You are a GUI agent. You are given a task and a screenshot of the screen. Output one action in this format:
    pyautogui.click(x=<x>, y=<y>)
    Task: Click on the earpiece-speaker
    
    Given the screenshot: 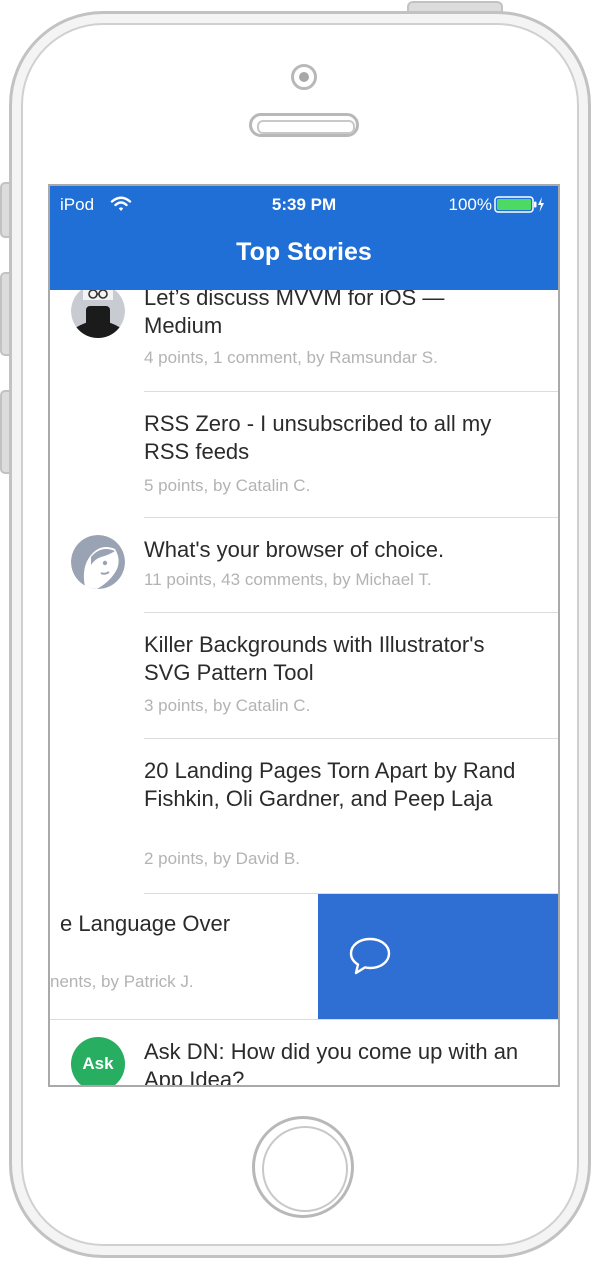 What is the action you would take?
    pyautogui.click(x=304, y=125)
    